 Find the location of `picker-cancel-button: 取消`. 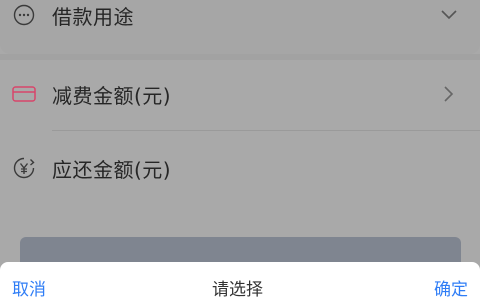

picker-cancel-button: 取消 is located at coordinates (29, 281).